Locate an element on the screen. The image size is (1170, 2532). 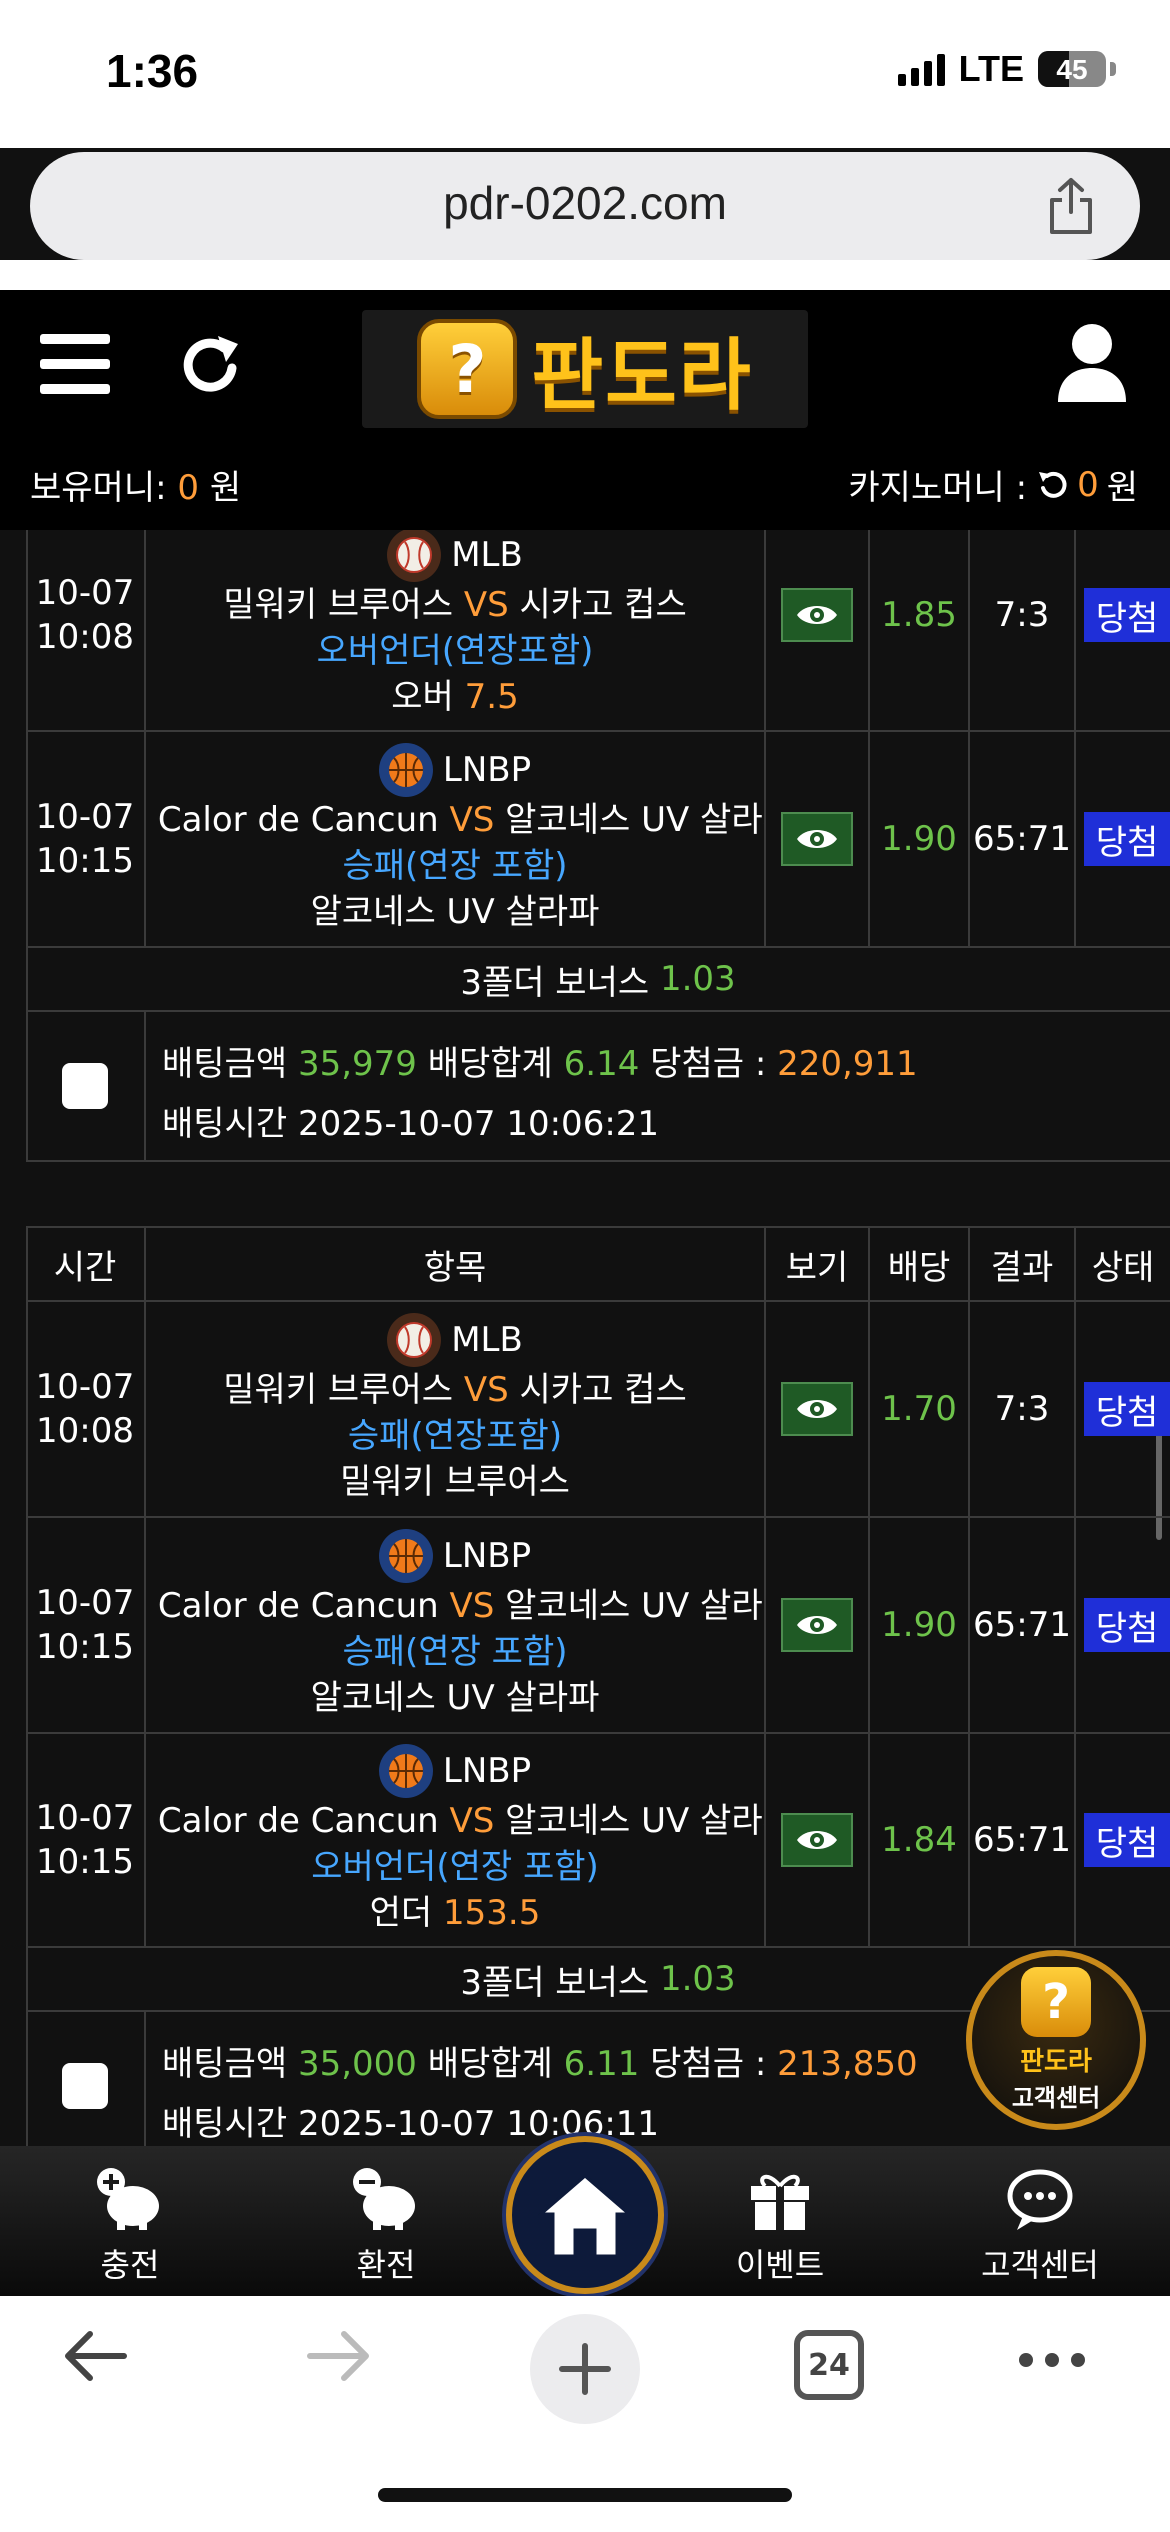
market-name: 승패(연장포함) is located at coordinates (455, 1436).